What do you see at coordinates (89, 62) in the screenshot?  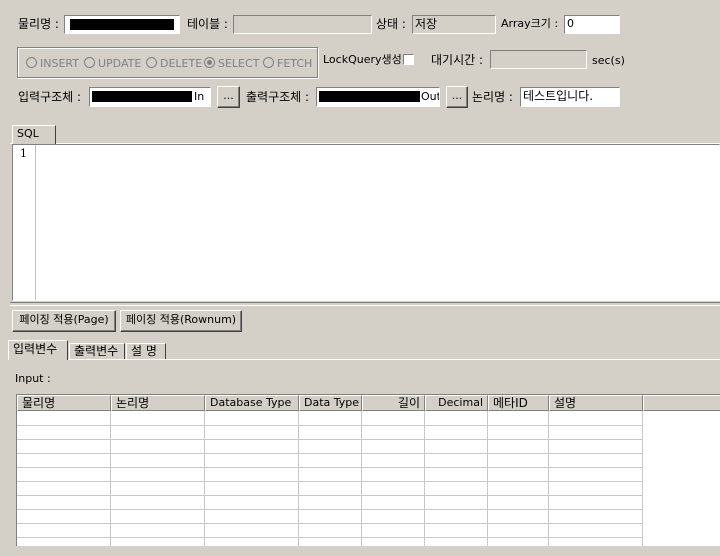 I see `radio-update-icon` at bounding box center [89, 62].